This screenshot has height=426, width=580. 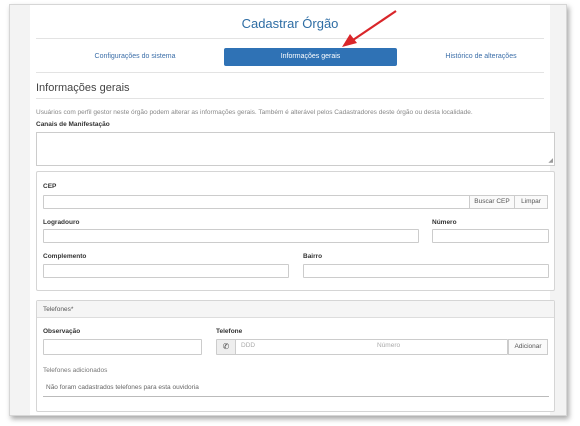 I want to click on canais-label: Canais de Manifestação, so click(x=73, y=124).